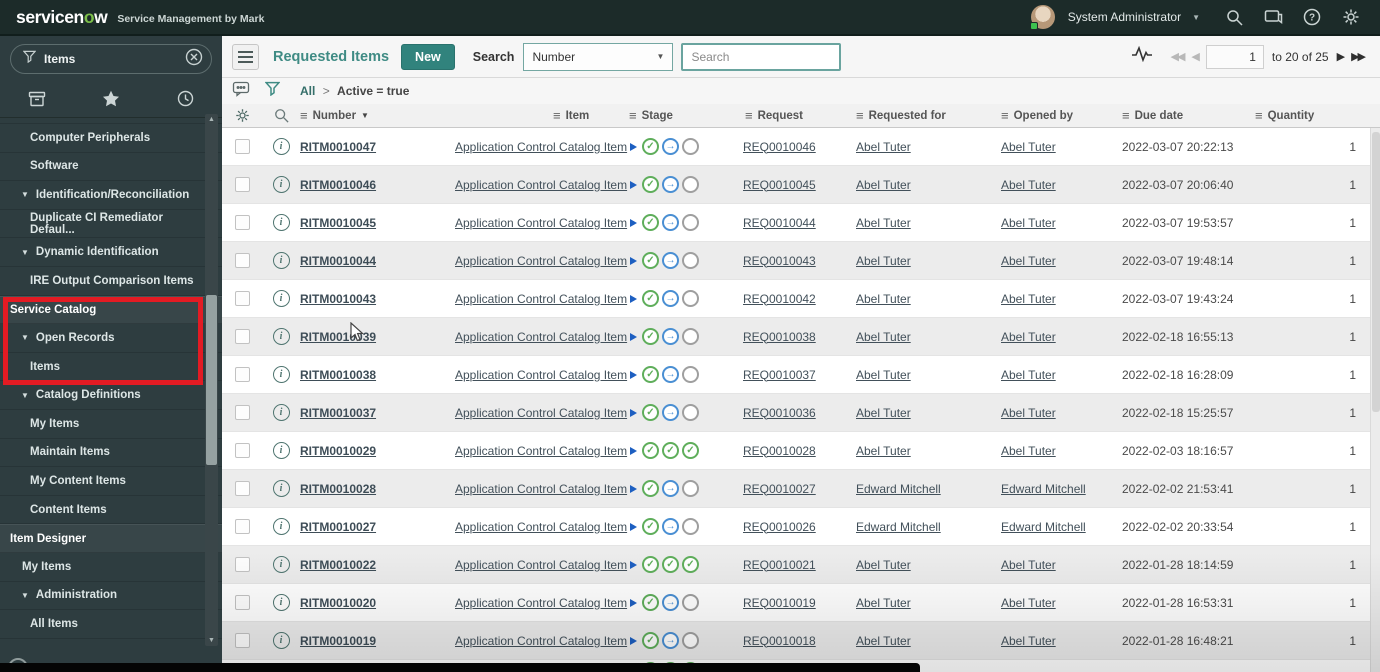  Describe the element at coordinates (370, 451) in the screenshot. I see `number-link: RITM0010029` at that location.